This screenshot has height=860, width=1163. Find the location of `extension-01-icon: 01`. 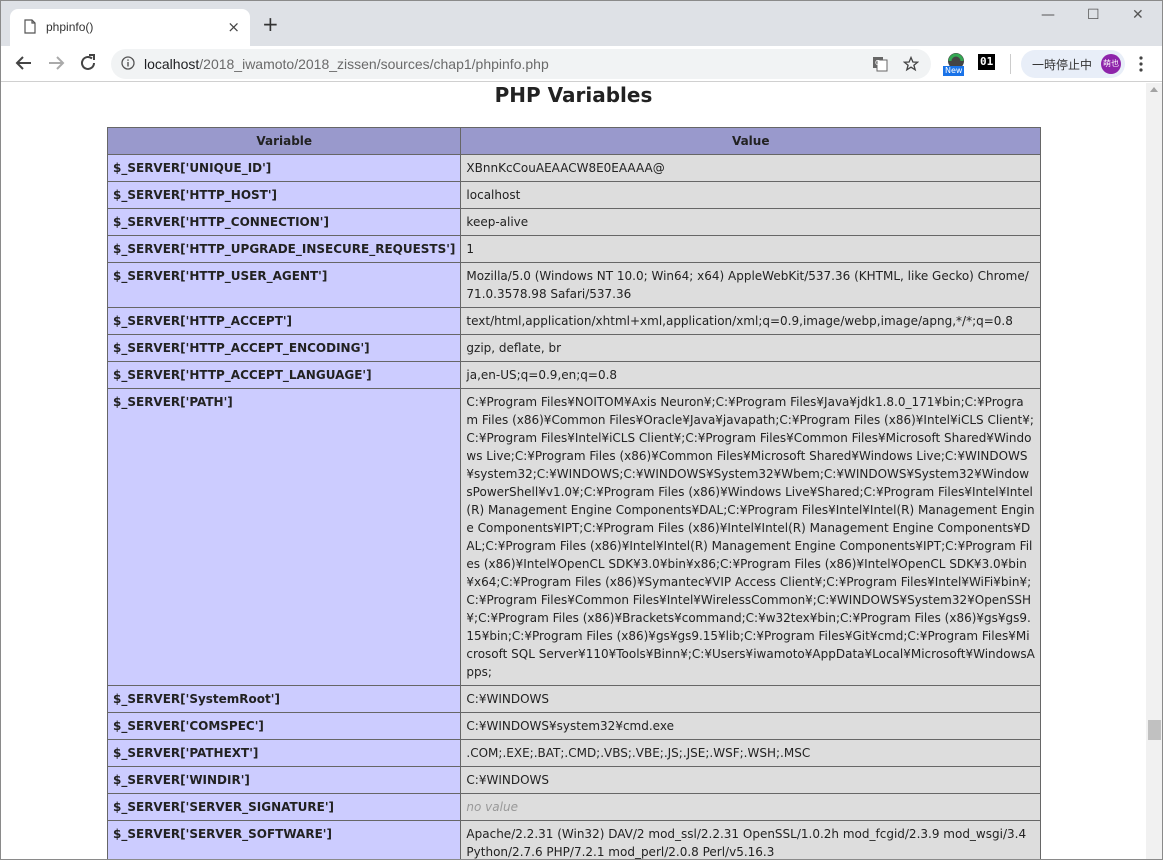

extension-01-icon: 01 is located at coordinates (987, 62).